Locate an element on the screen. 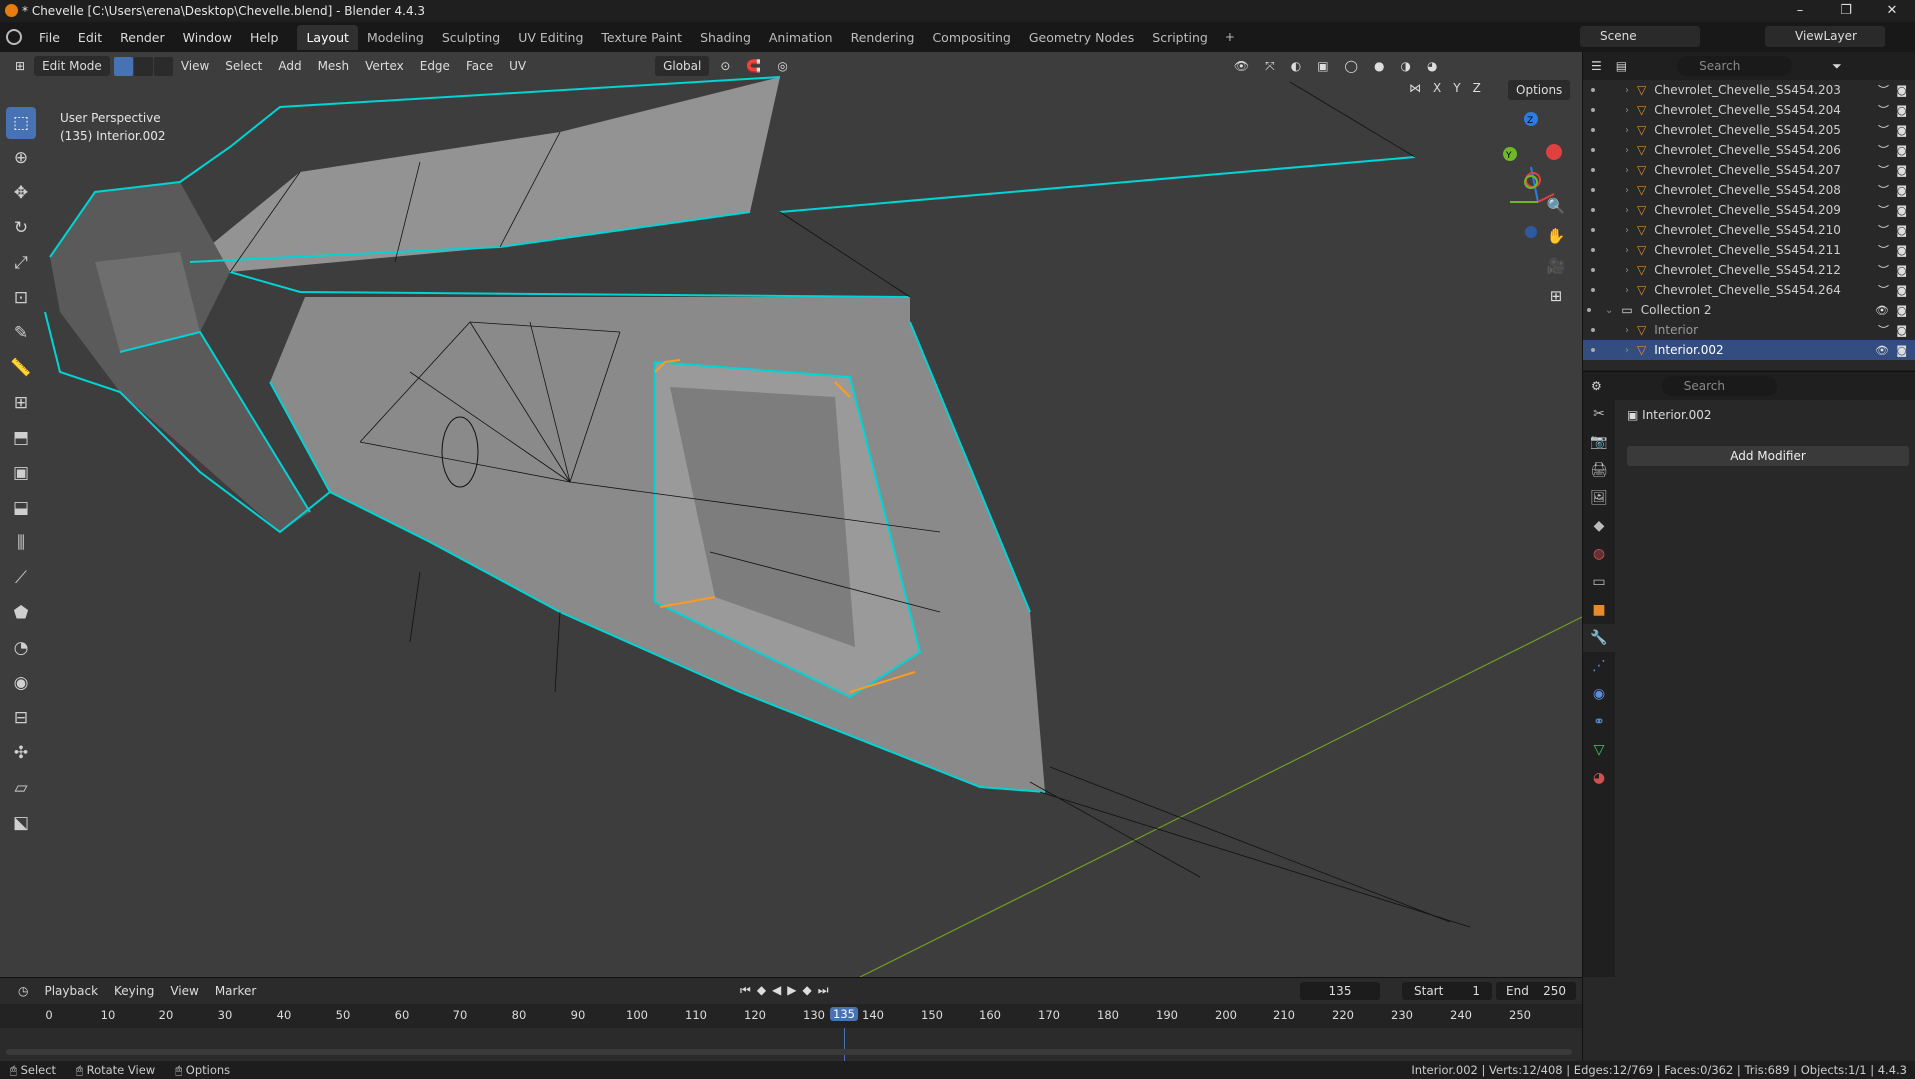 The width and height of the screenshot is (1915, 1079). properties-search-input: Search is located at coordinates (1719, 386).